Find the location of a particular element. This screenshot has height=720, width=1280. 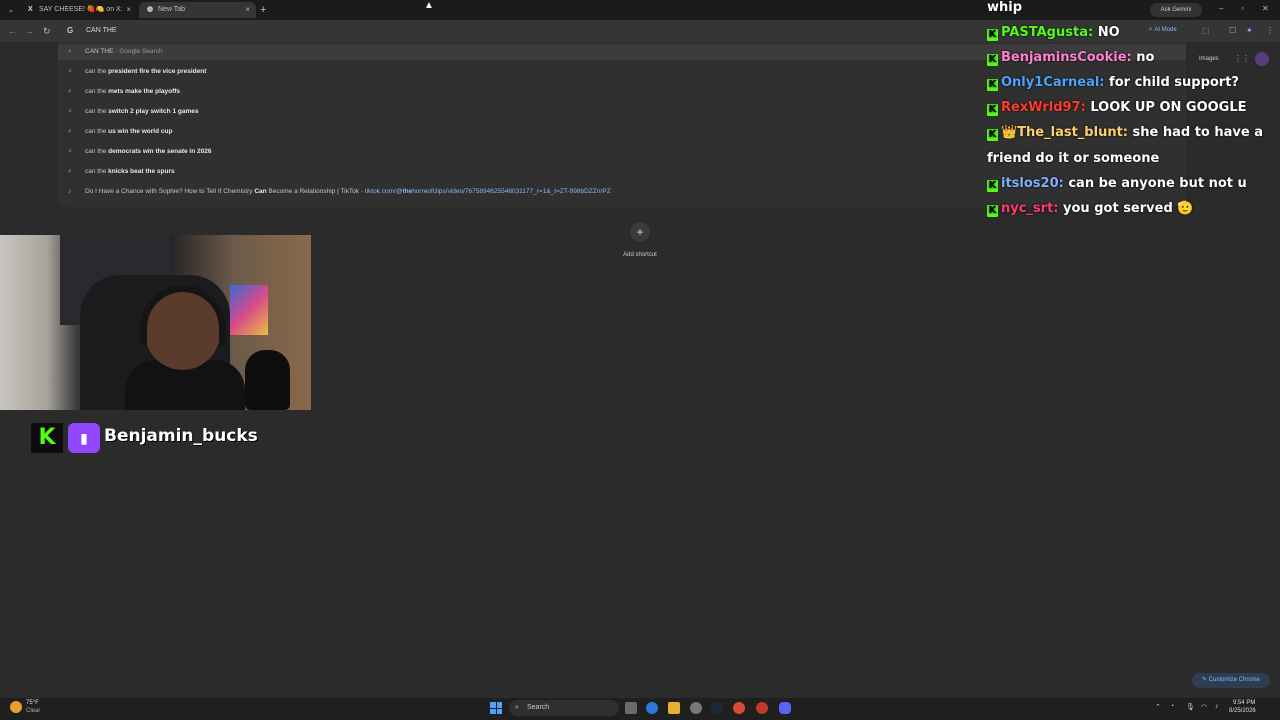

suggestion-completion: knicks beat the spurs is located at coordinates (141, 171).